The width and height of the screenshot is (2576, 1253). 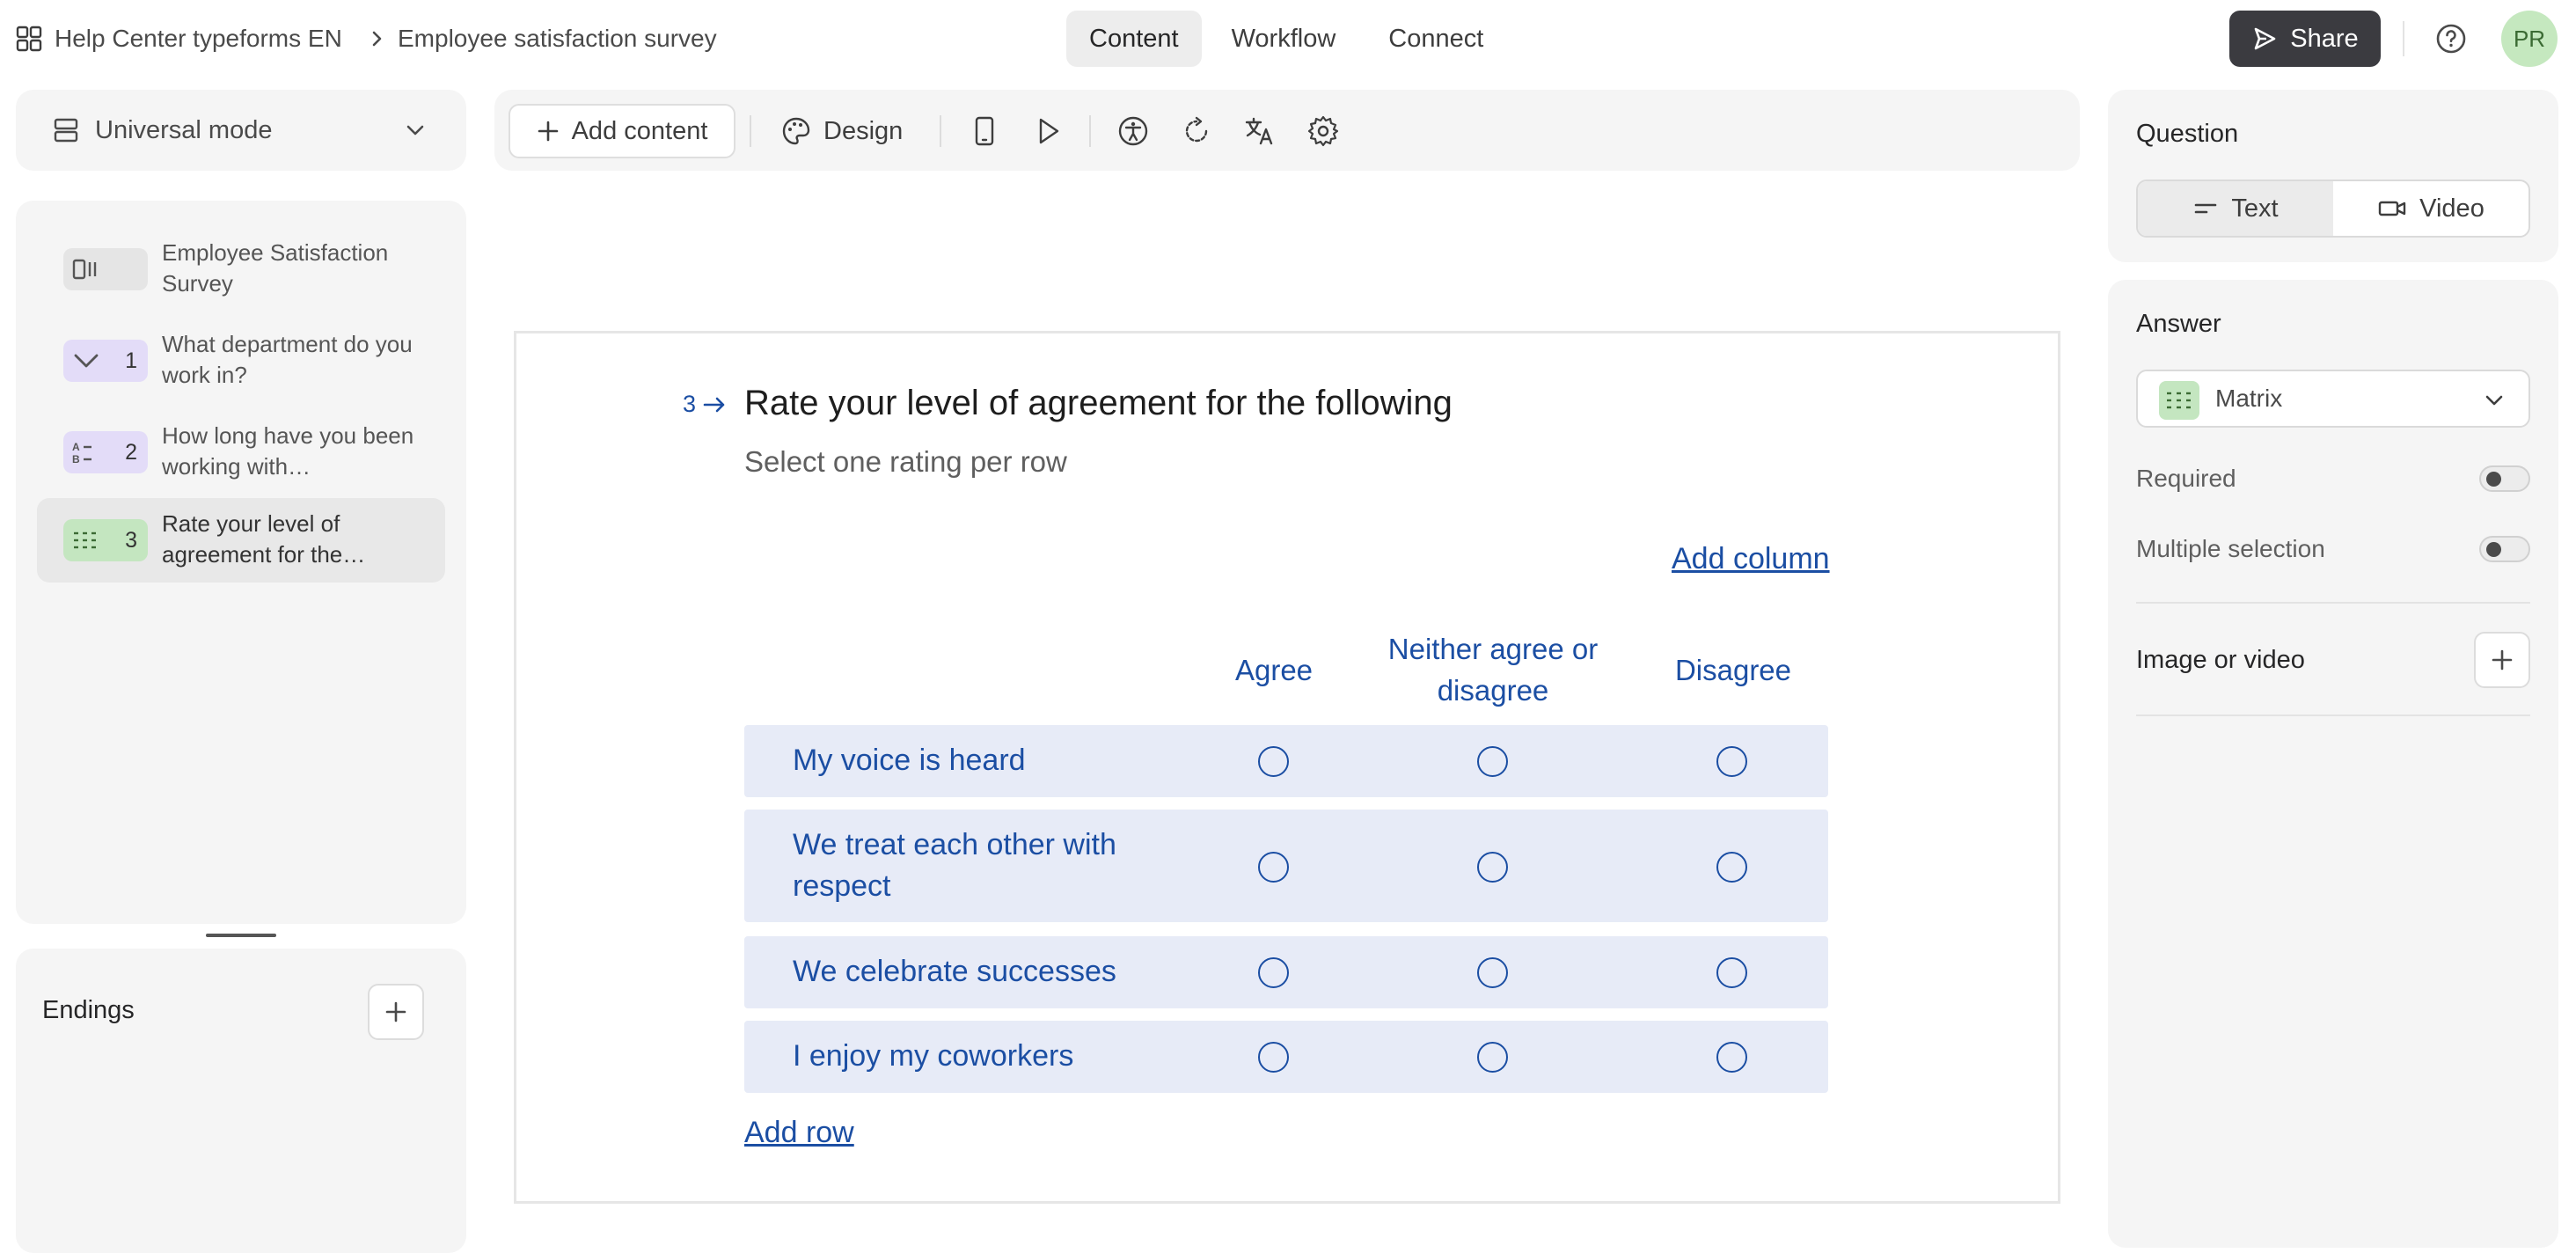 What do you see at coordinates (76, 459) in the screenshot?
I see `svg-text: B` at bounding box center [76, 459].